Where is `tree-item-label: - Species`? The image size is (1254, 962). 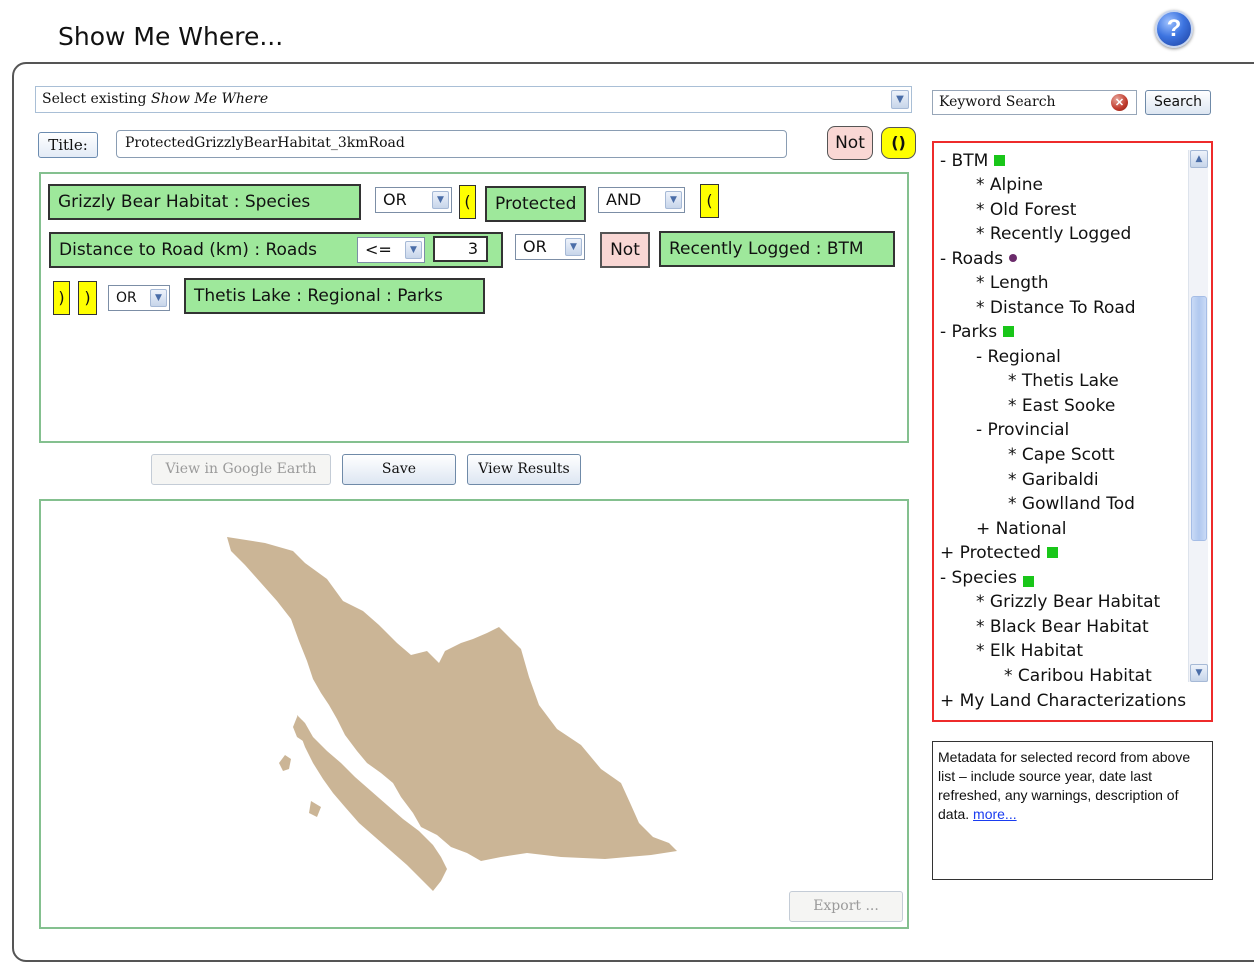 tree-item-label: - Species is located at coordinates (978, 578).